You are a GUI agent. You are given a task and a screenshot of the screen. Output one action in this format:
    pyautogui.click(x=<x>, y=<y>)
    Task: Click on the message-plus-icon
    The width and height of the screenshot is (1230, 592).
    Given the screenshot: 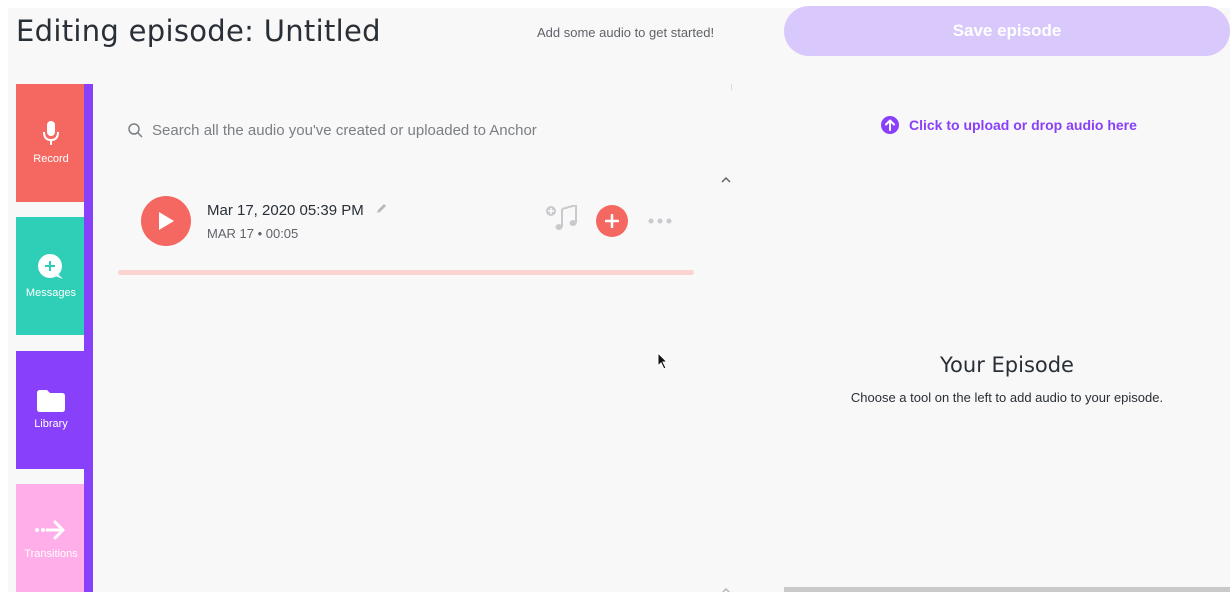 What is the action you would take?
    pyautogui.click(x=50, y=266)
    